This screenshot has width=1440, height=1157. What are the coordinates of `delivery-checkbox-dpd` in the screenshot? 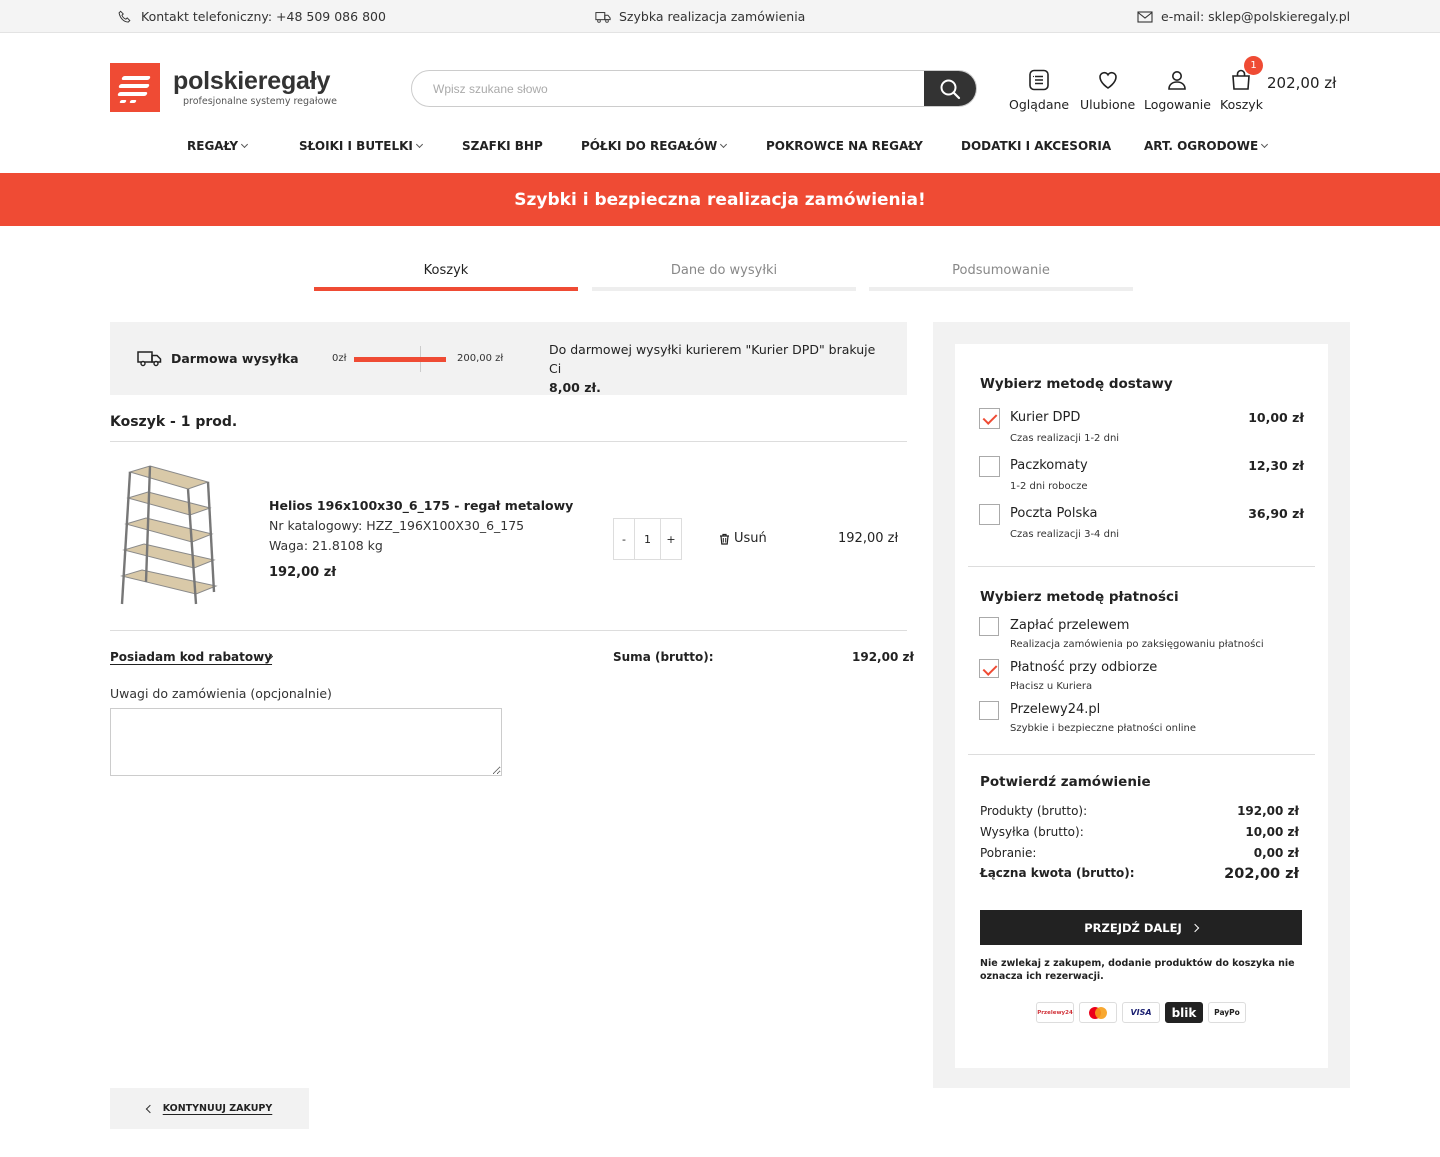 It's located at (989, 418).